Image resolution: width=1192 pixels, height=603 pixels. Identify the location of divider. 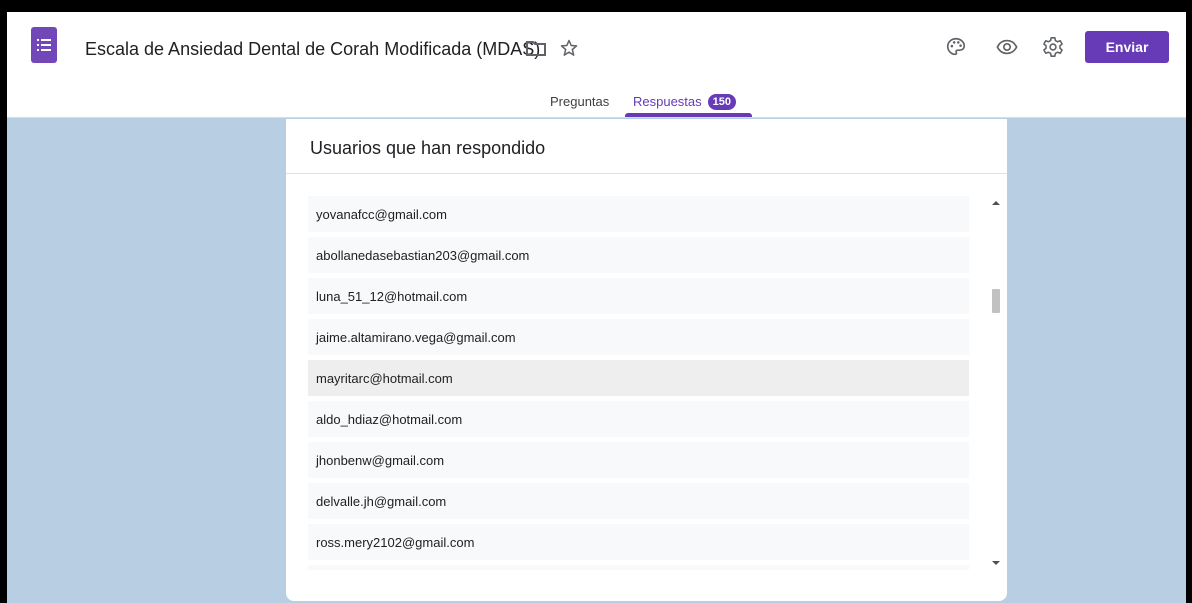
(646, 173).